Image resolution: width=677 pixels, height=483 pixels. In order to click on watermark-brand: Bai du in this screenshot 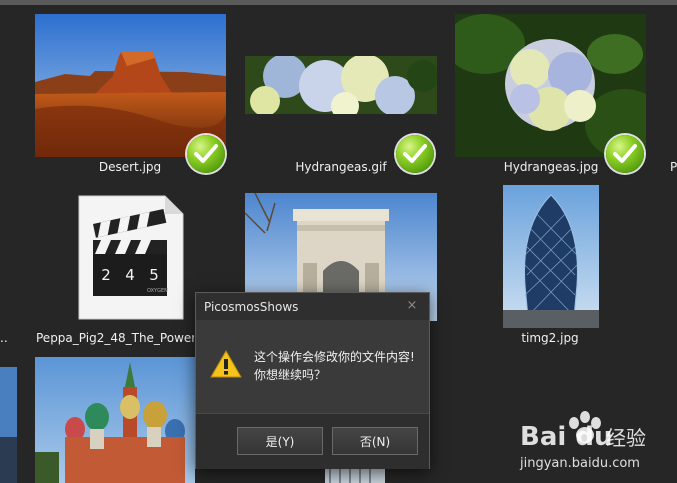, I will do `click(566, 437)`.